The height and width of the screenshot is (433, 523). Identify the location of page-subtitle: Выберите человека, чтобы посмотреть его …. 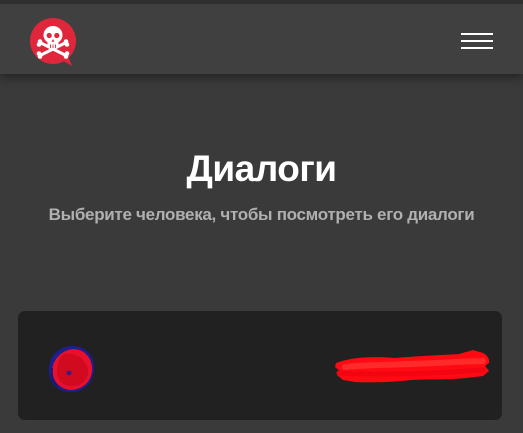
(261, 214).